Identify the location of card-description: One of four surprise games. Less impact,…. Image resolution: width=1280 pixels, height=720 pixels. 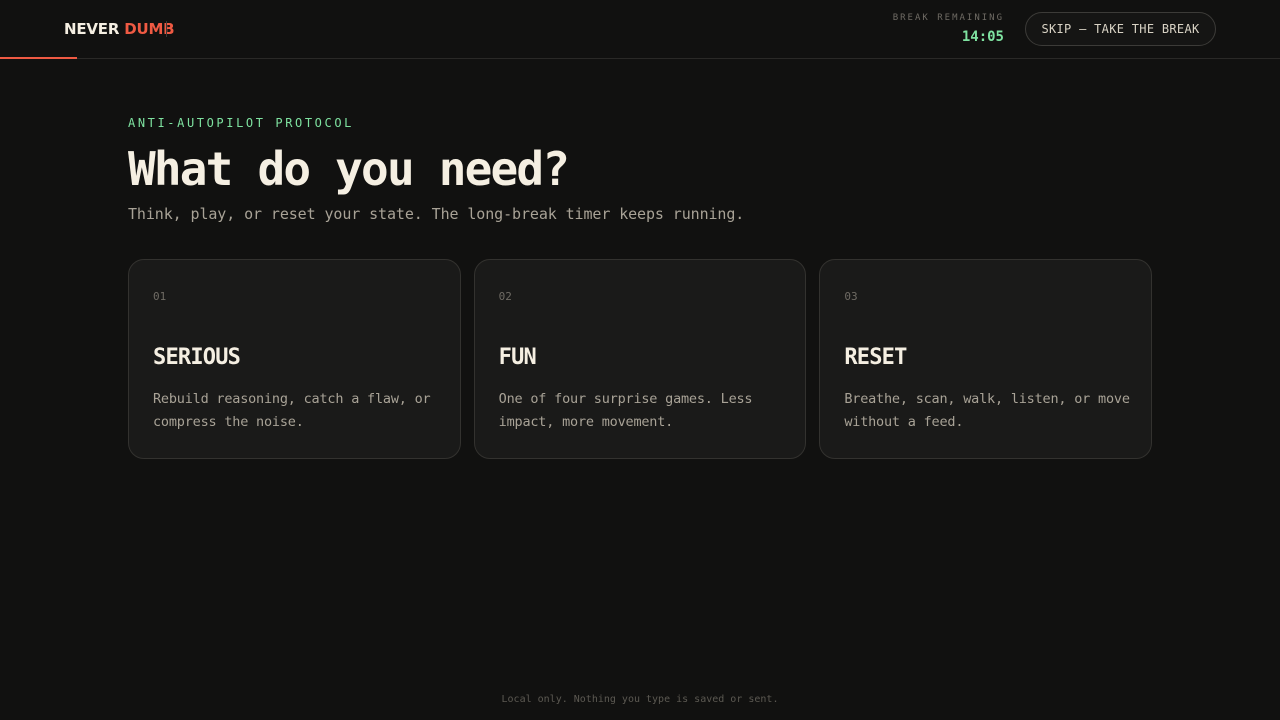
(625, 410).